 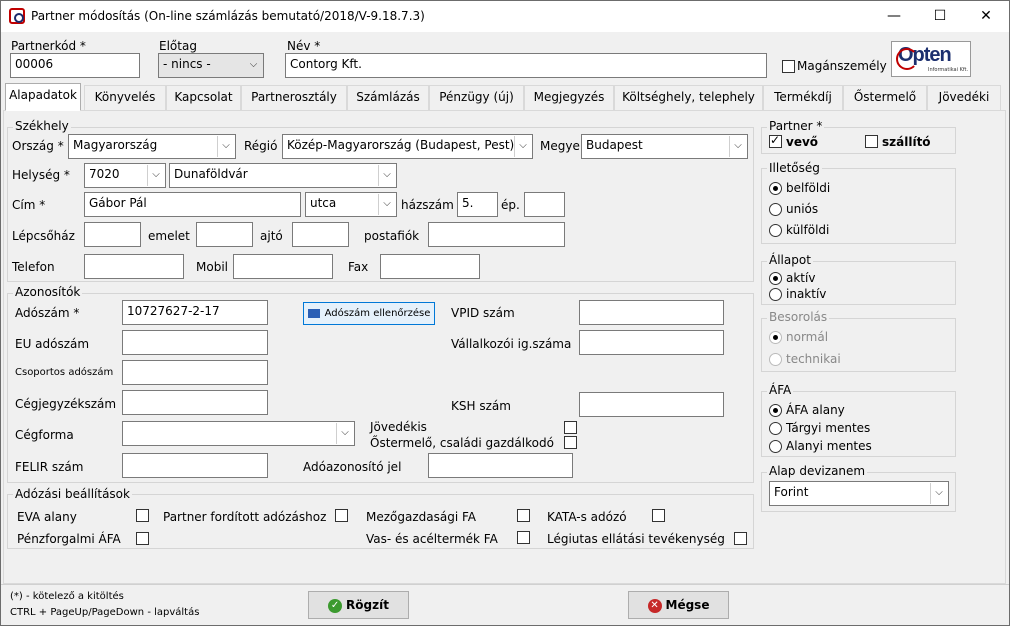 I want to click on ep-input, so click(x=544, y=204).